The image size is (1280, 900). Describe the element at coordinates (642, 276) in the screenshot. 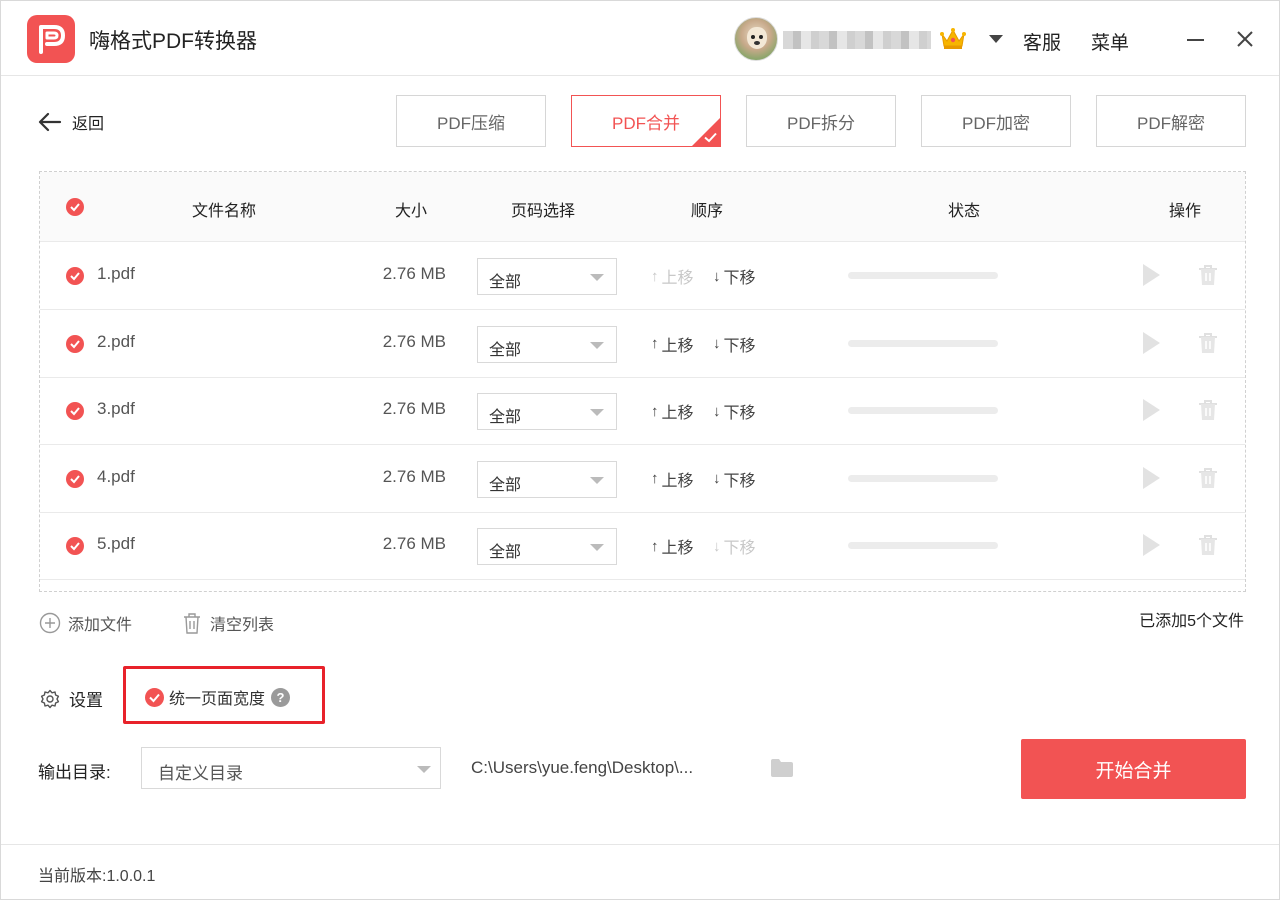

I see `table-row: 1.pdf 2.76 MB 全部 ↑ 上移 ↓ 下移` at that location.